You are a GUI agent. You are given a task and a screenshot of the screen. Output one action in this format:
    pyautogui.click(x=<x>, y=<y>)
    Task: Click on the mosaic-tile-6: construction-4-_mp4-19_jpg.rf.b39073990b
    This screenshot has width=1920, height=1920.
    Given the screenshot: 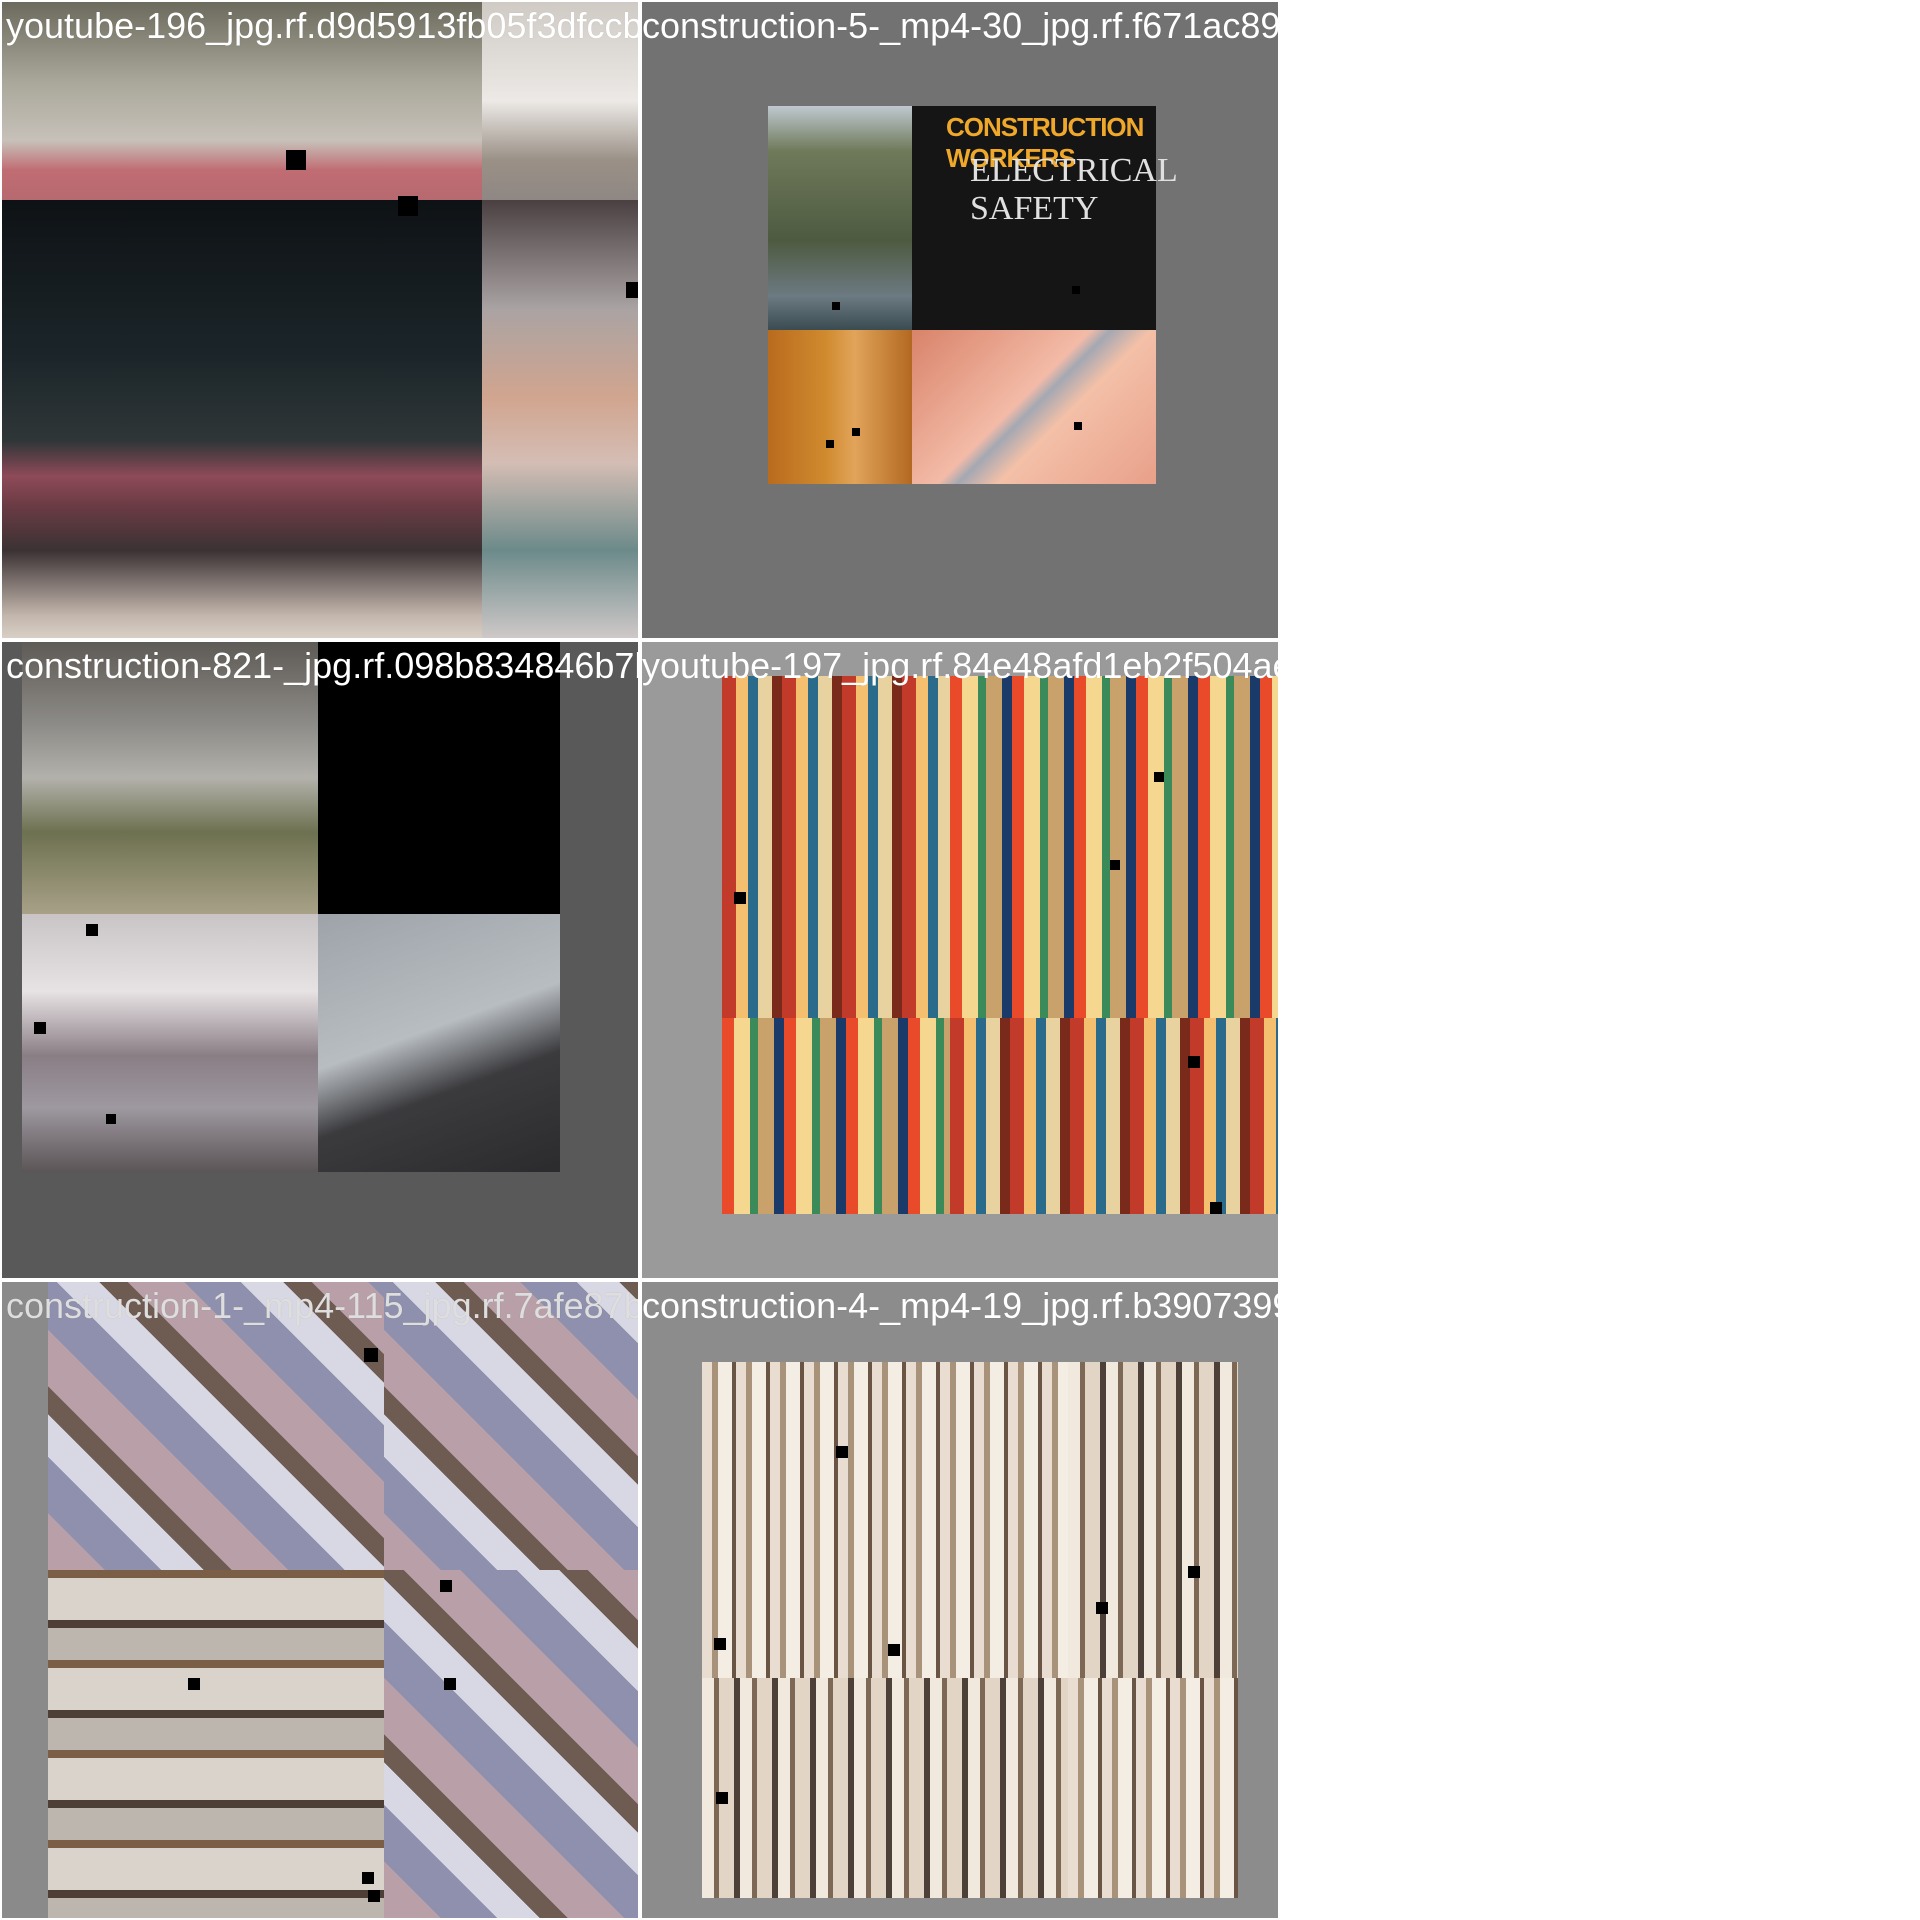 What is the action you would take?
    pyautogui.click(x=960, y=1600)
    